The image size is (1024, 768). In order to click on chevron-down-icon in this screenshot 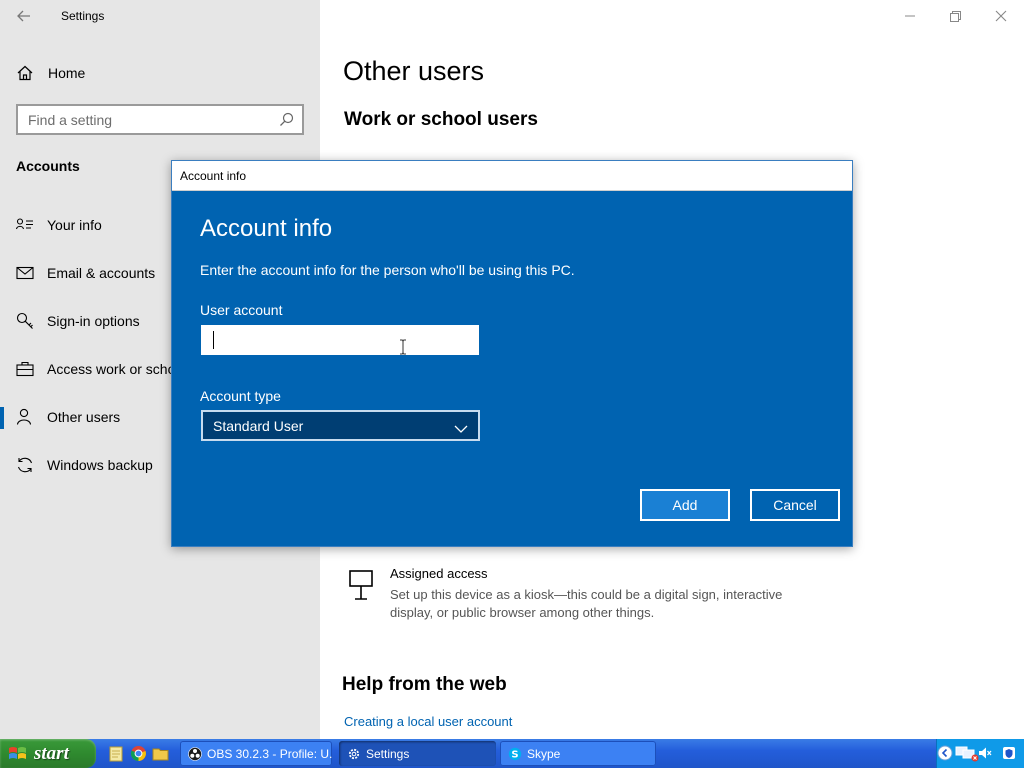, I will do `click(461, 427)`.